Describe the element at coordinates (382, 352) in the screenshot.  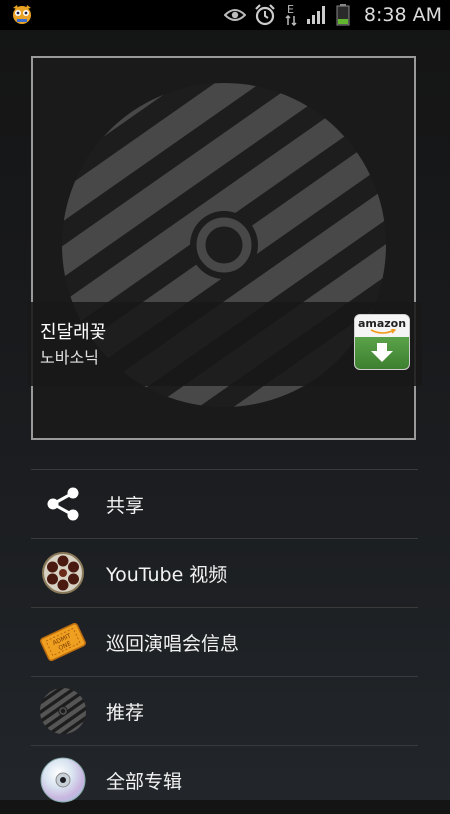
I see `download-arrow-icon` at that location.